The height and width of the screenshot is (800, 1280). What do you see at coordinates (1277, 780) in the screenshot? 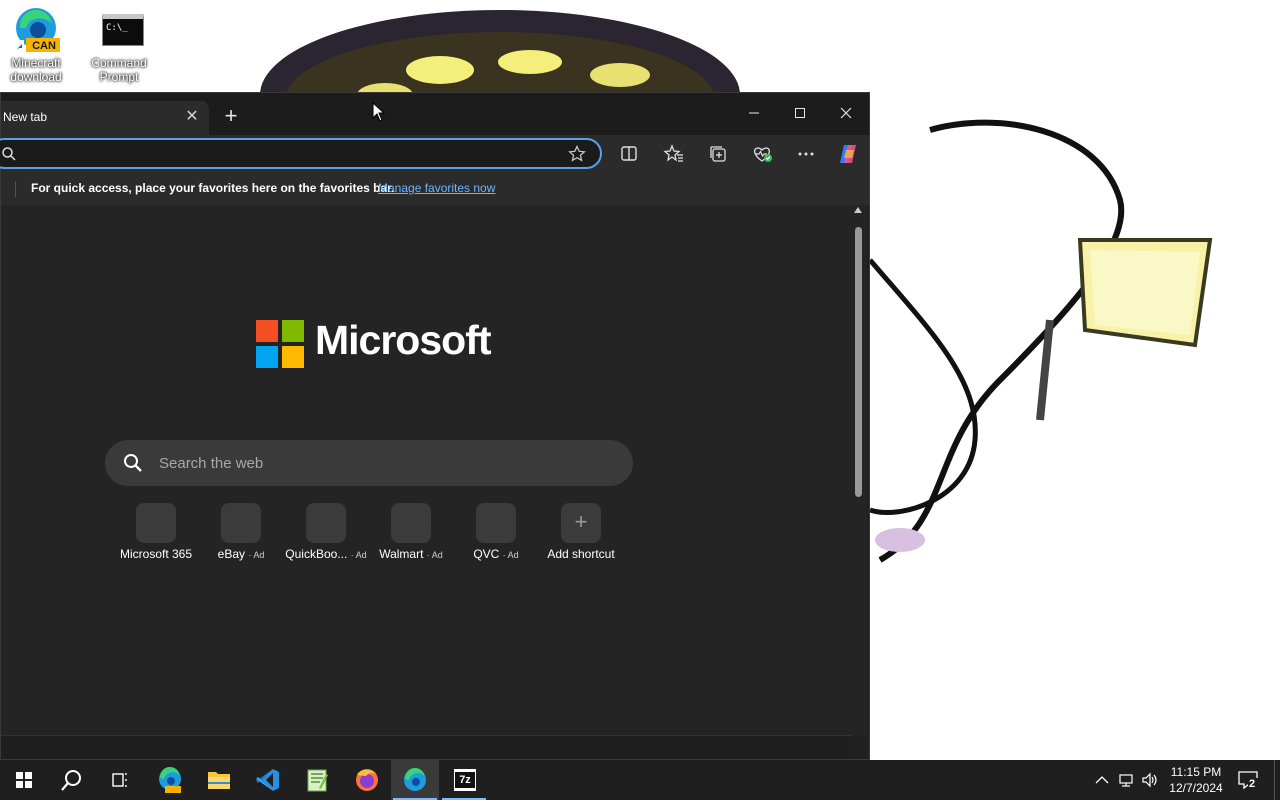
I see `show-desktop-button` at bounding box center [1277, 780].